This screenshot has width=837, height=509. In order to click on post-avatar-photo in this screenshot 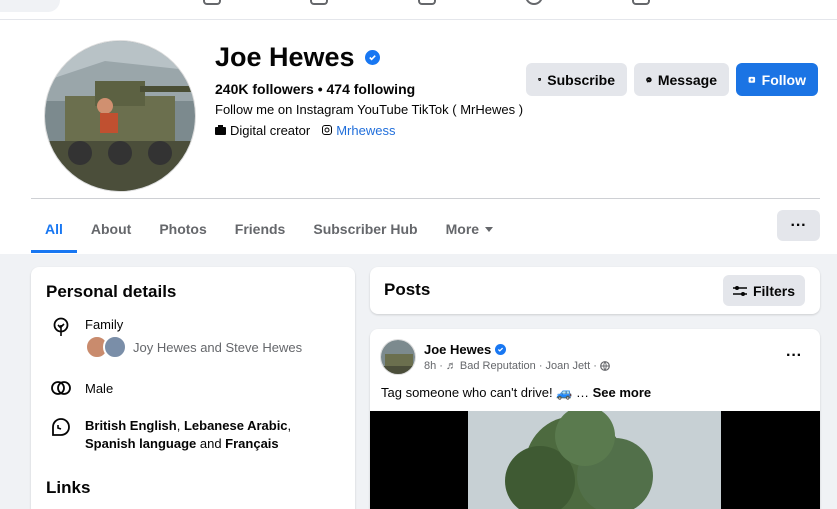, I will do `click(398, 357)`.